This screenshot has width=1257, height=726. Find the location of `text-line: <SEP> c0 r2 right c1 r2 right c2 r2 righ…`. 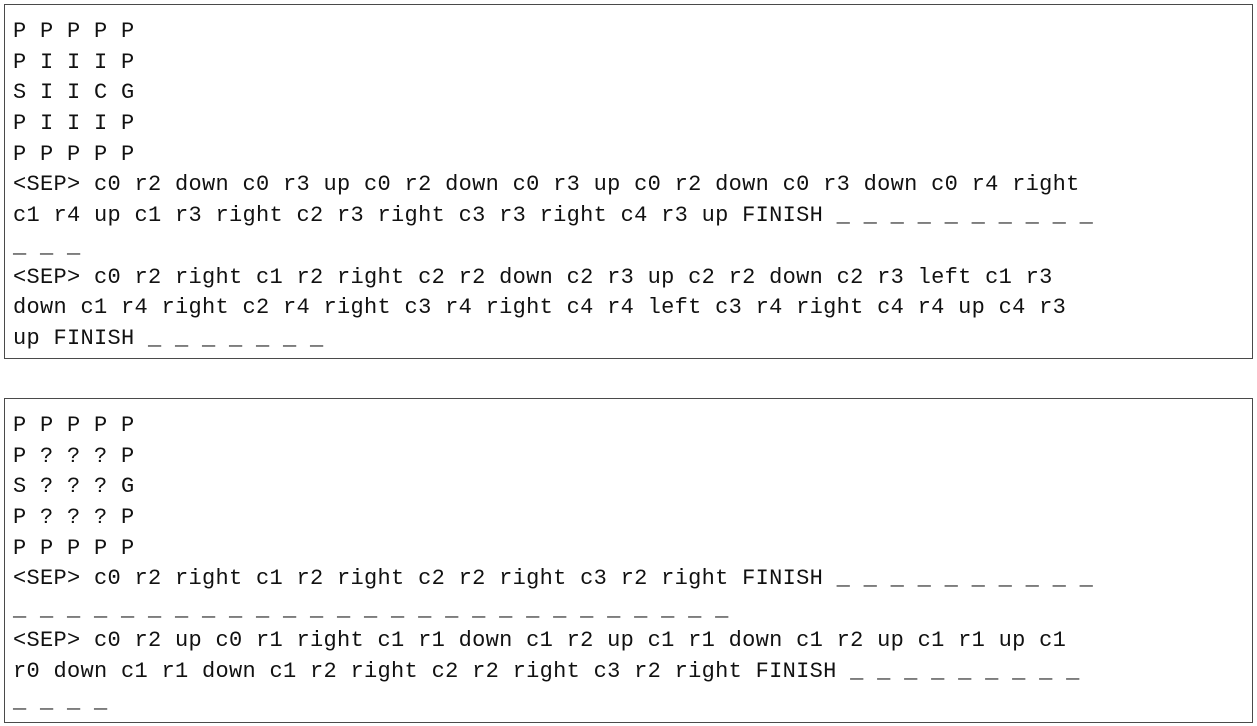

text-line: <SEP> c0 r2 right c1 r2 right c2 r2 righ… is located at coordinates (553, 579).